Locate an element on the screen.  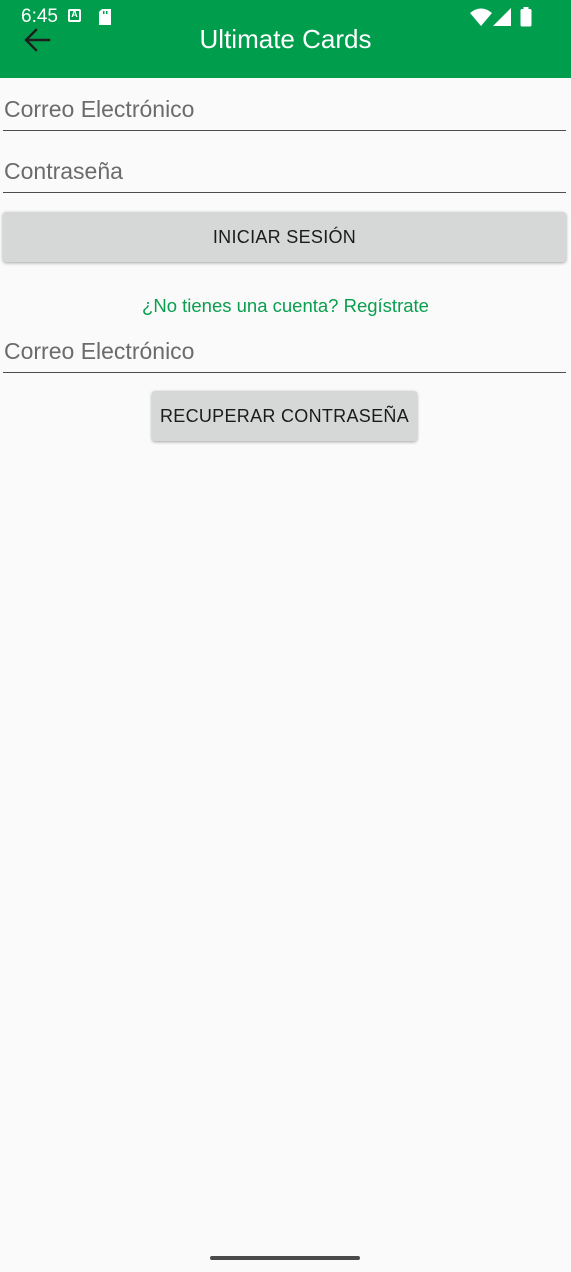
recovery-email-field is located at coordinates (284, 352).